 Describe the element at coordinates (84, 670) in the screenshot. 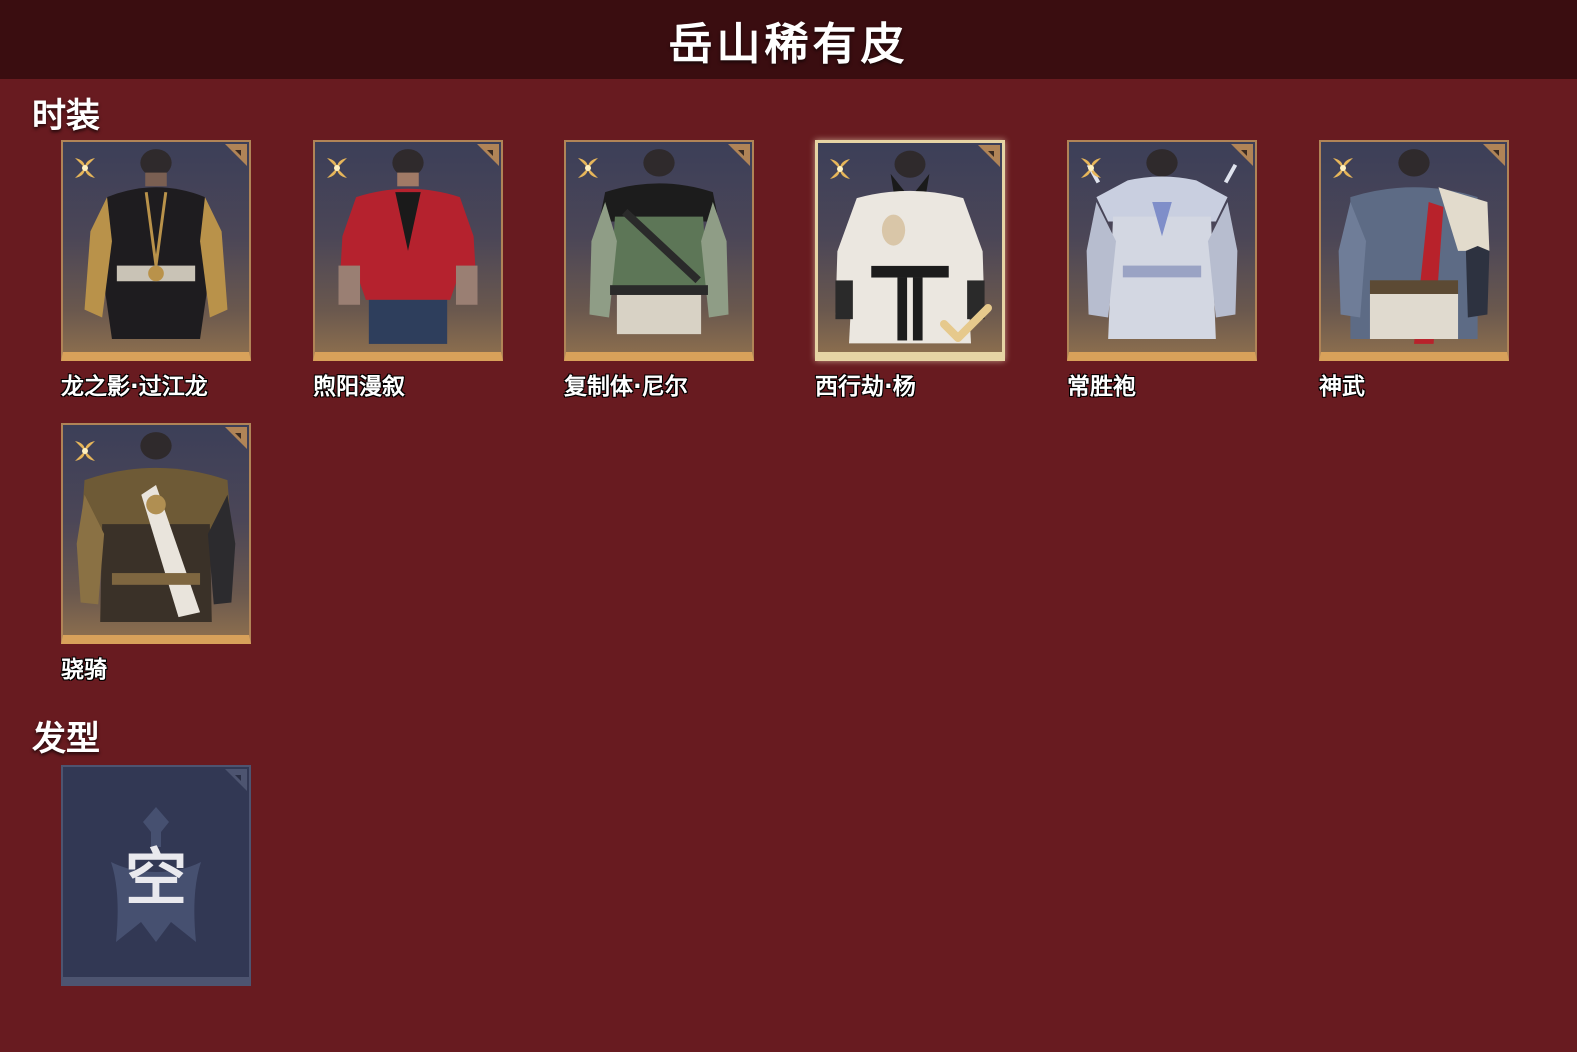

I see `outfit-name: 骁骑` at that location.